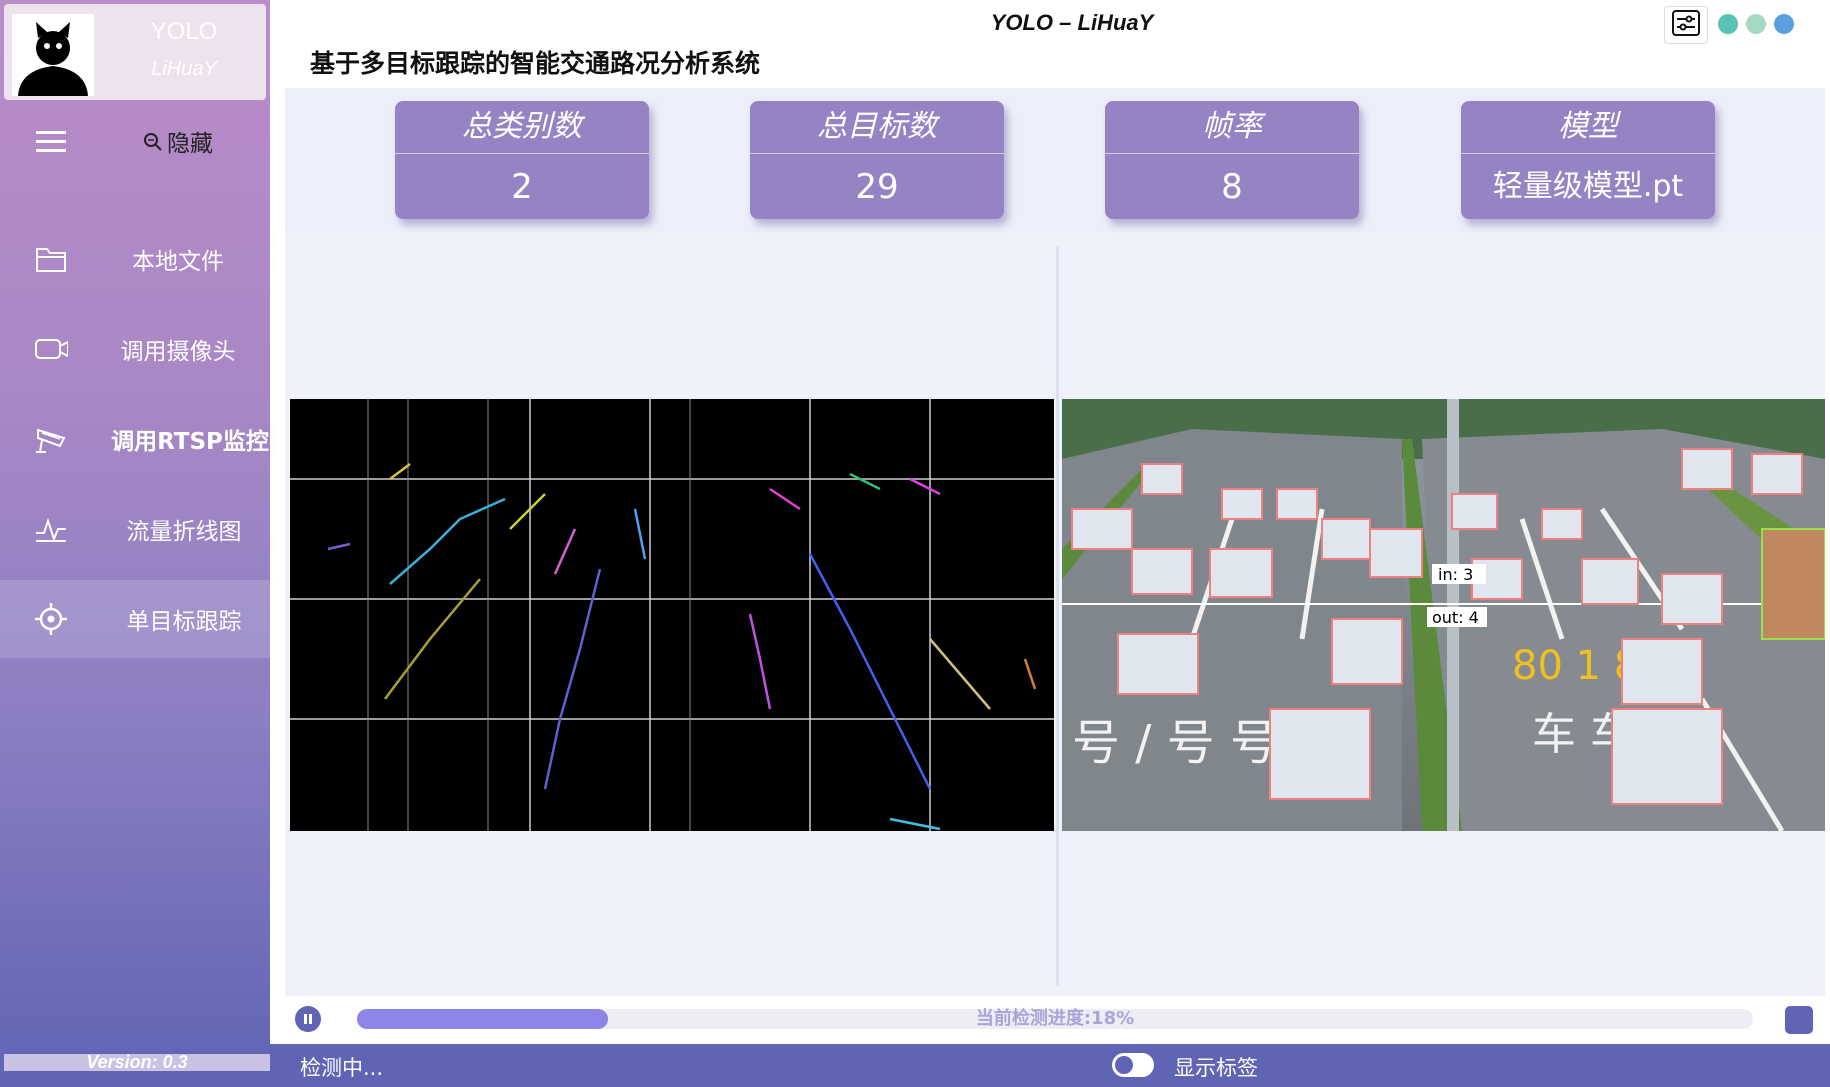  What do you see at coordinates (184, 31) in the screenshot?
I see `app-name: YOLO` at bounding box center [184, 31].